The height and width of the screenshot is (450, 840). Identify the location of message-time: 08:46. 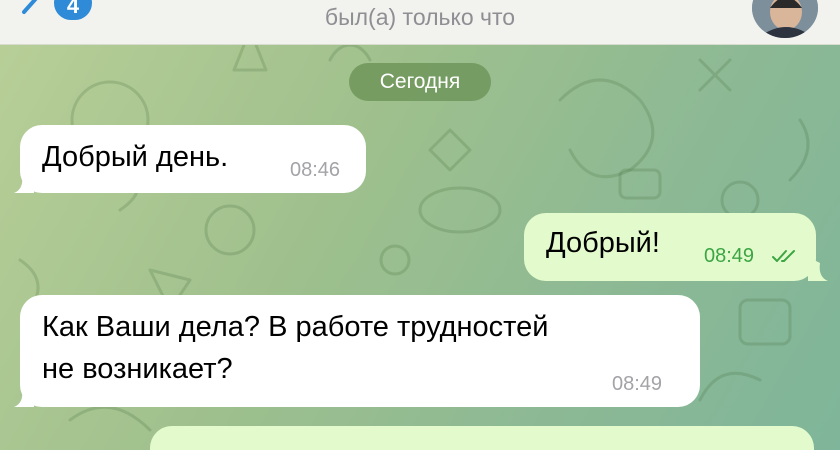
(315, 170).